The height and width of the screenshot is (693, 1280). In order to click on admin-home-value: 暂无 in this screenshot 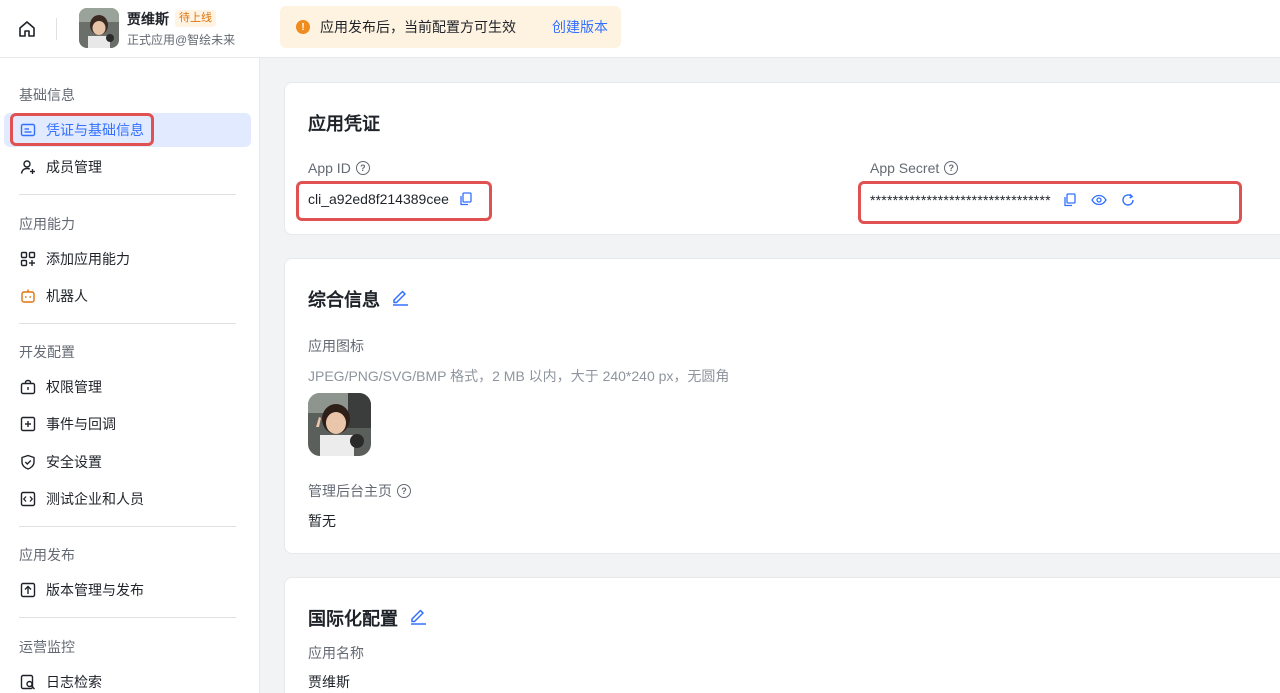, I will do `click(322, 521)`.